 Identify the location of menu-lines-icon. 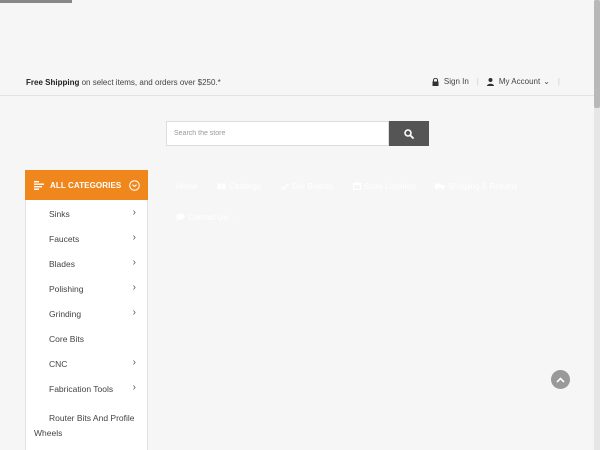
(39, 185).